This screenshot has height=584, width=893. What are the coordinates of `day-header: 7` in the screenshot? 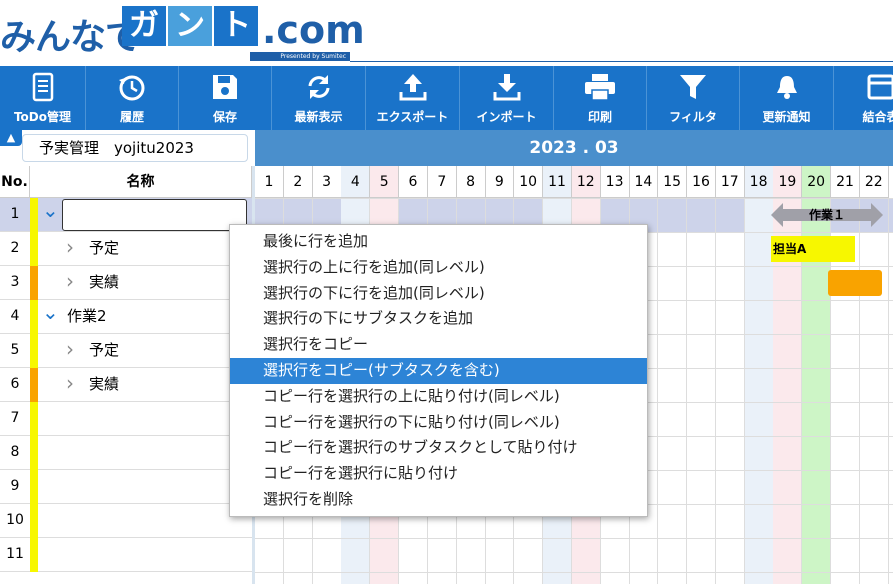 It's located at (442, 182).